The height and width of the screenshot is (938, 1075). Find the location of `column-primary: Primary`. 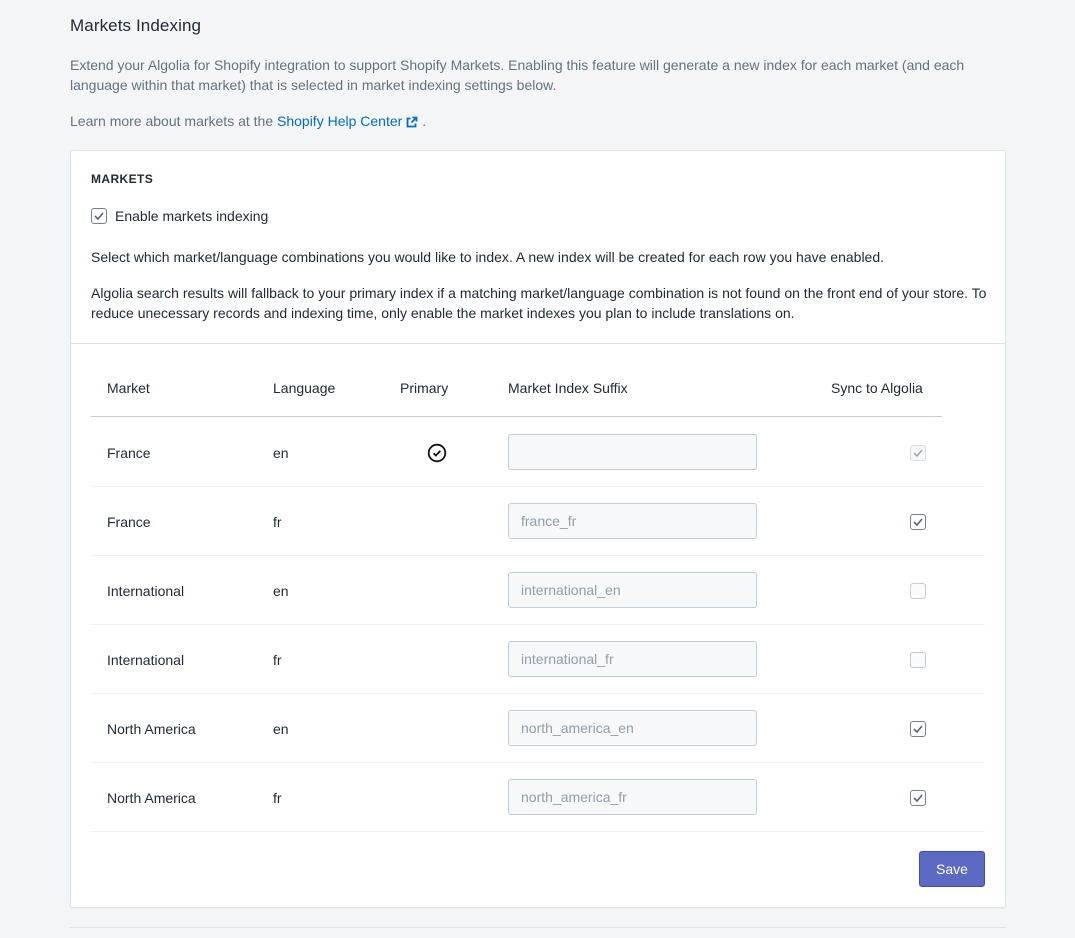

column-primary: Primary is located at coordinates (424, 388).